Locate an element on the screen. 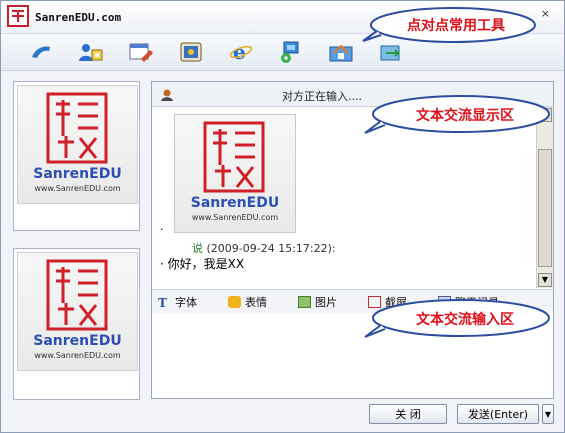  message-meta: 说 (2009-09-24 15:17:22): is located at coordinates (264, 248).